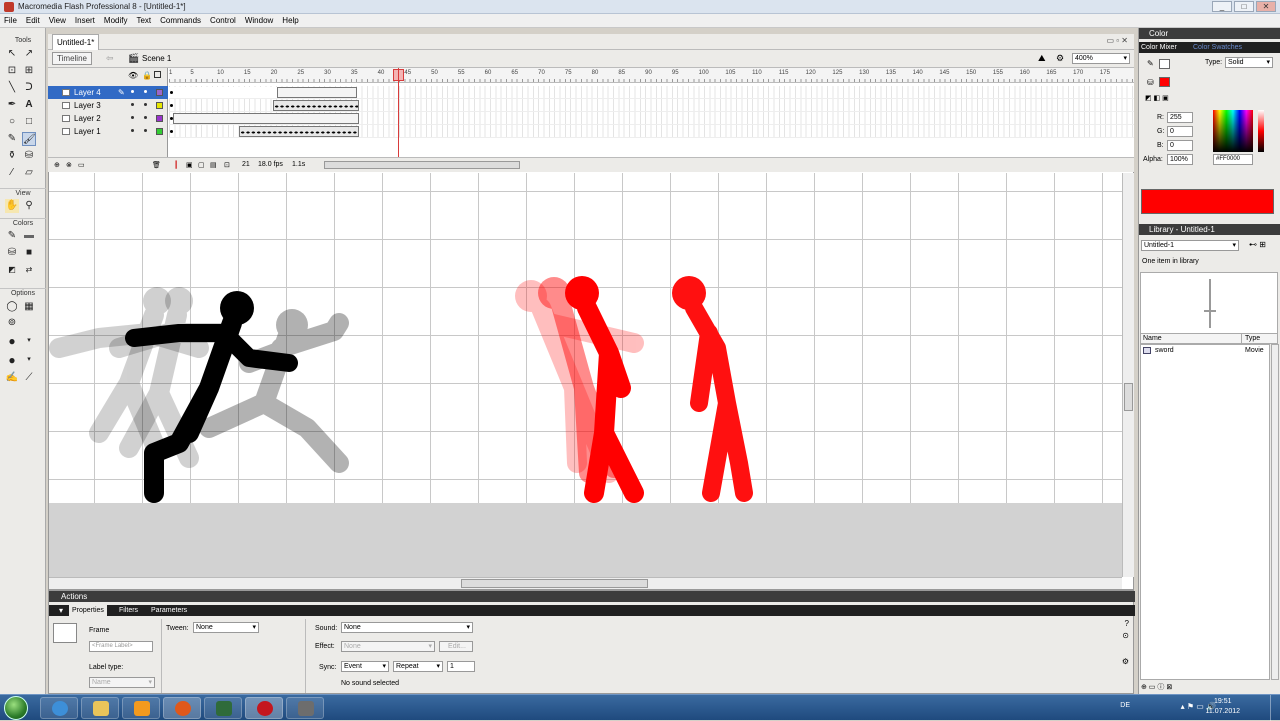 The height and width of the screenshot is (721, 1280). What do you see at coordinates (259, 19) in the screenshot?
I see `menu-window: Window` at bounding box center [259, 19].